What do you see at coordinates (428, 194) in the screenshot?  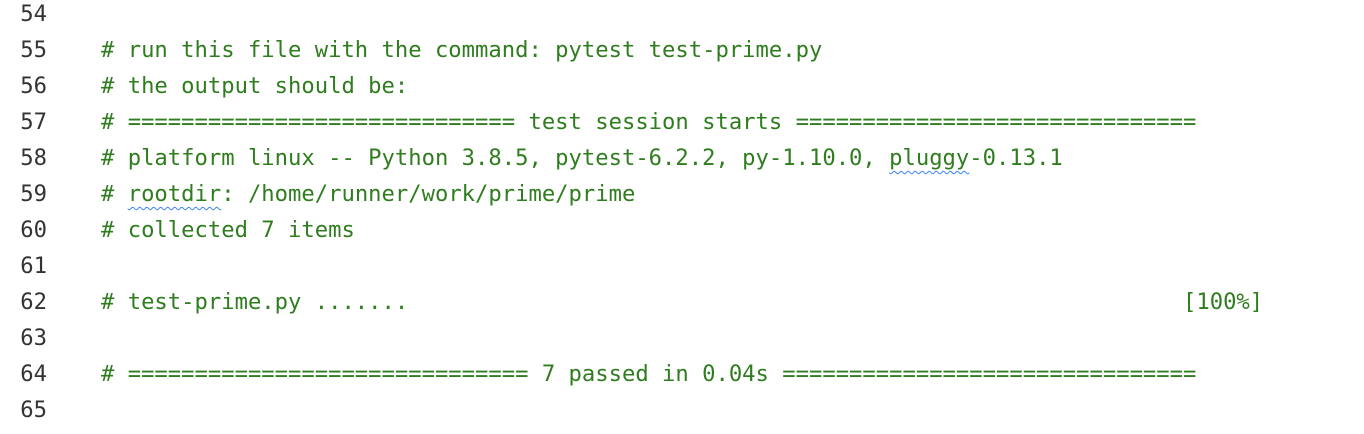 I see `code-text-segment: : /home/runner/work/prime/prime` at bounding box center [428, 194].